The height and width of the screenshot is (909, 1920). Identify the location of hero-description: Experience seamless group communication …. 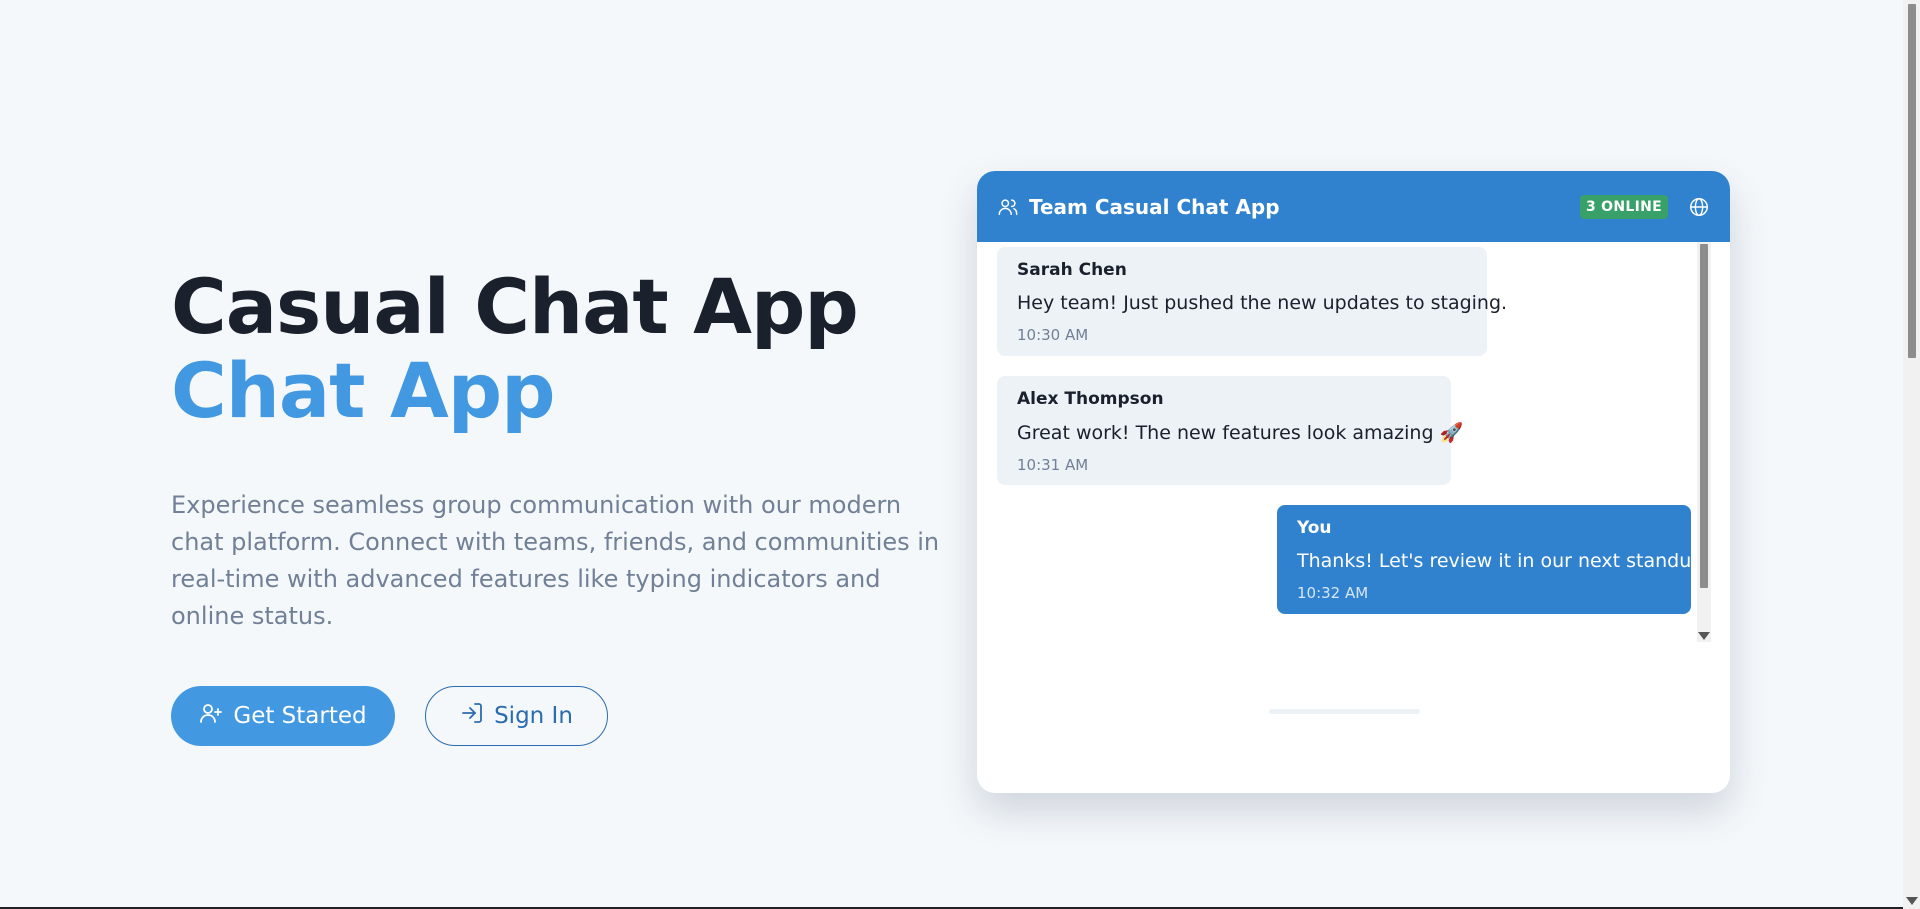
(555, 560).